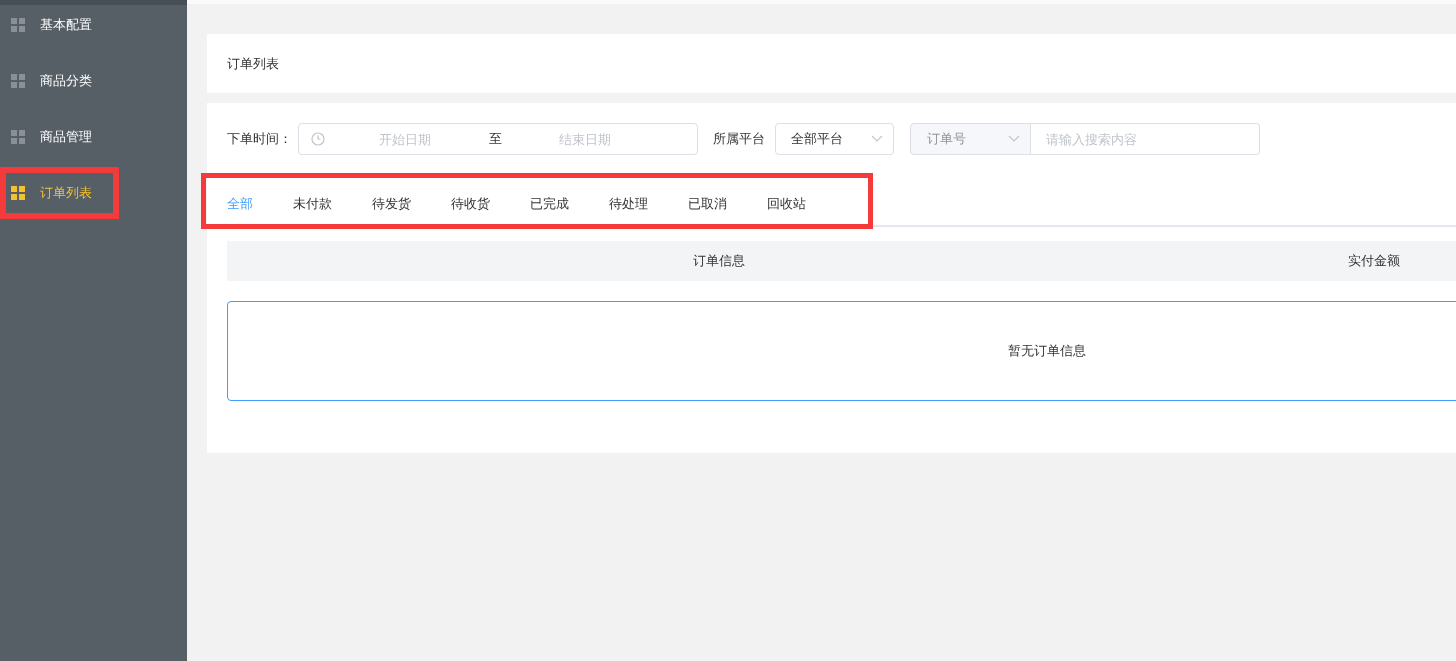 The height and width of the screenshot is (661, 1456). I want to click on tab: 待收货, so click(470, 204).